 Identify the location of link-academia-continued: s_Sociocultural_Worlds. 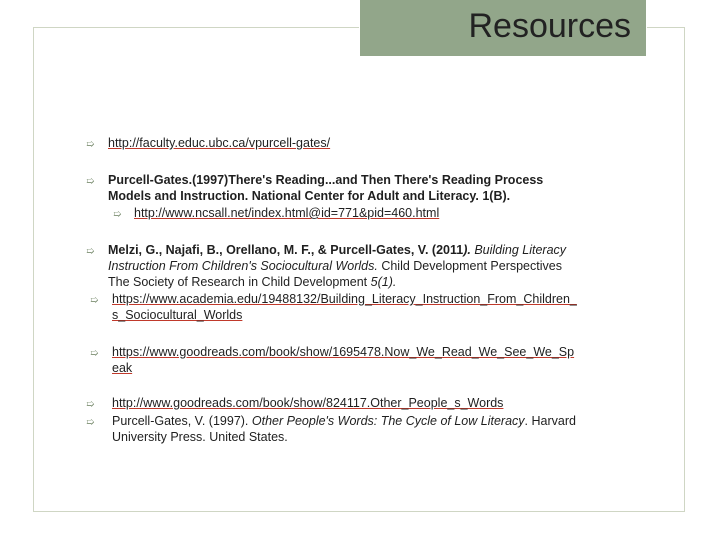
(177, 315).